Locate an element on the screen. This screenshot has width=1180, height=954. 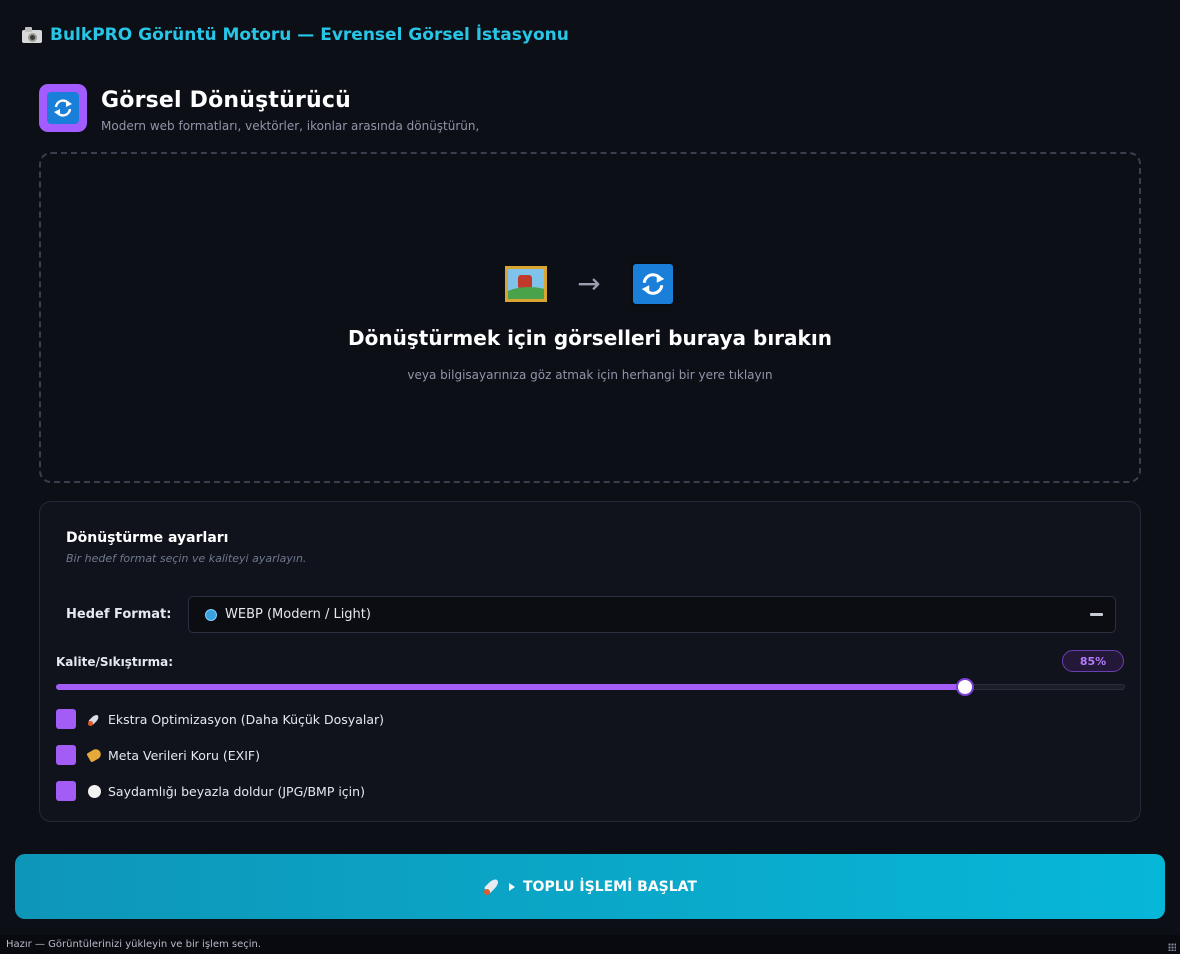
settings-title: Dönüştürme ayarları is located at coordinates (147, 538).